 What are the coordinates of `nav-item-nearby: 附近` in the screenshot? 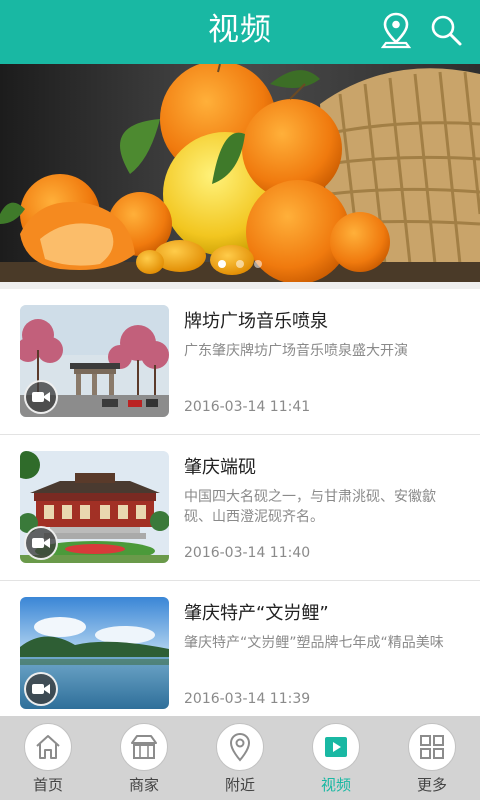 It's located at (240, 758).